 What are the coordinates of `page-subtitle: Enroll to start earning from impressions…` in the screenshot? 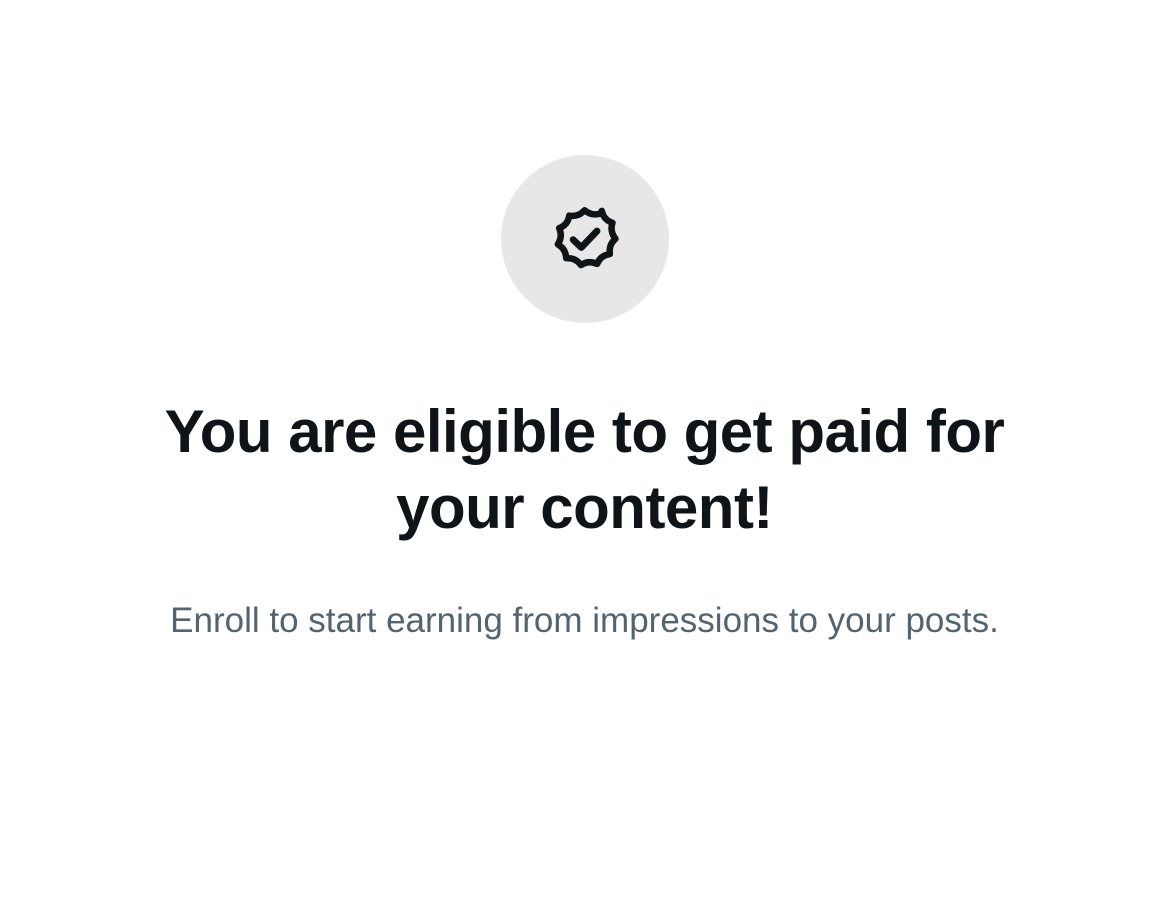 It's located at (584, 620).